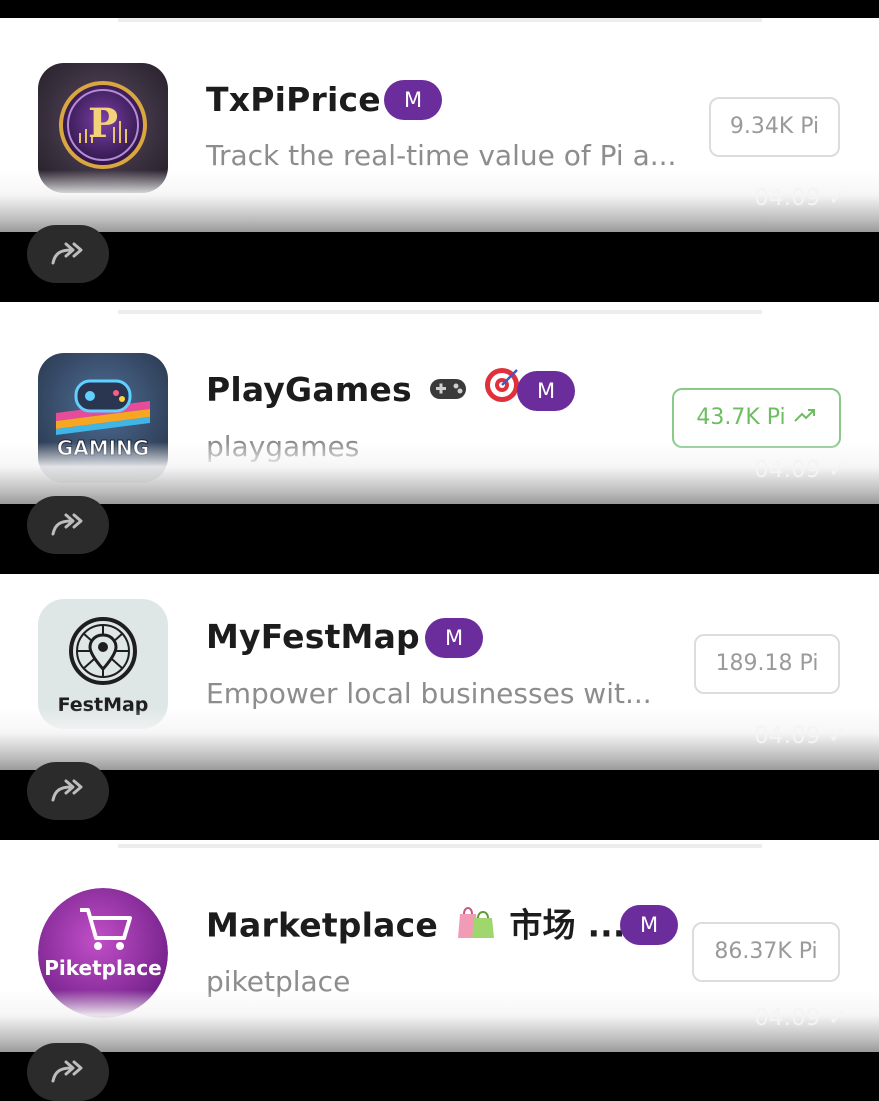 This screenshot has width=879, height=1101. What do you see at coordinates (476, 927) in the screenshot?
I see `shopping-bags-emoji` at bounding box center [476, 927].